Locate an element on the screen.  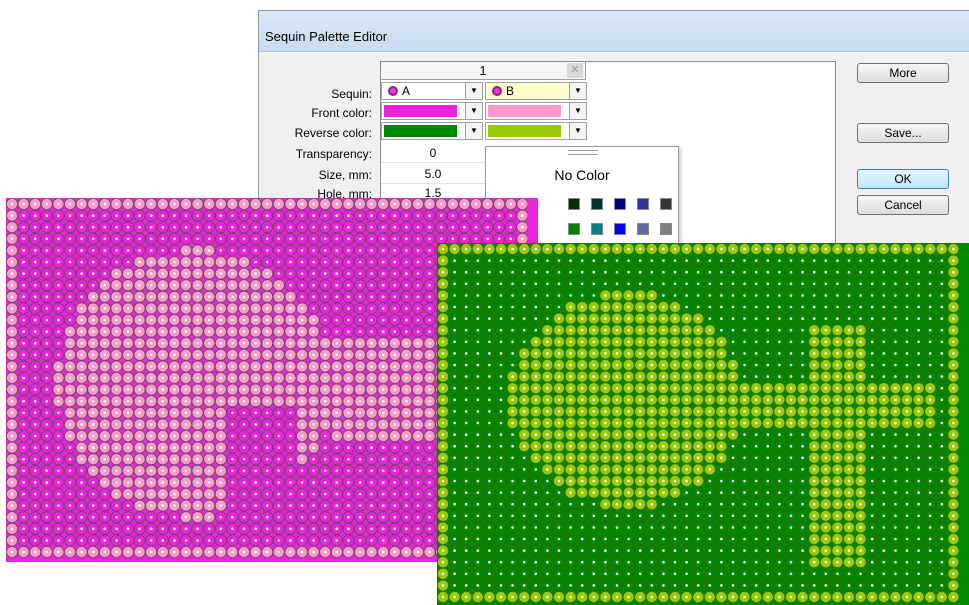
more-button: More is located at coordinates (903, 73).